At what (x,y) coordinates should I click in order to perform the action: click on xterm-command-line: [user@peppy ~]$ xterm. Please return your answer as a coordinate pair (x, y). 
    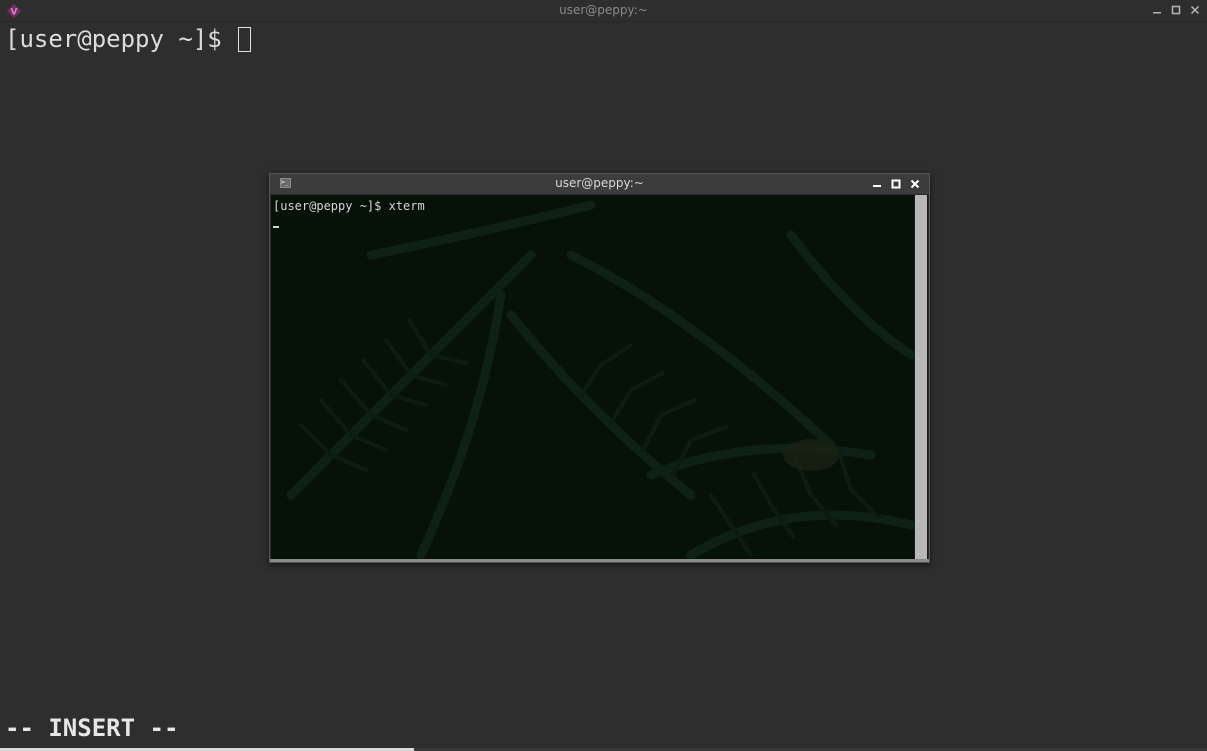
    Looking at the image, I should click on (349, 206).